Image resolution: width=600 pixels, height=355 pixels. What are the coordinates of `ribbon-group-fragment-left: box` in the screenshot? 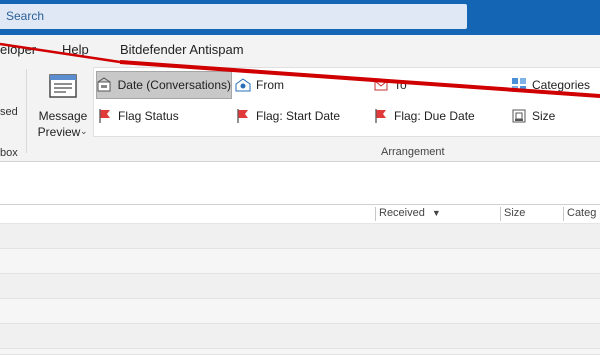 It's located at (9, 153).